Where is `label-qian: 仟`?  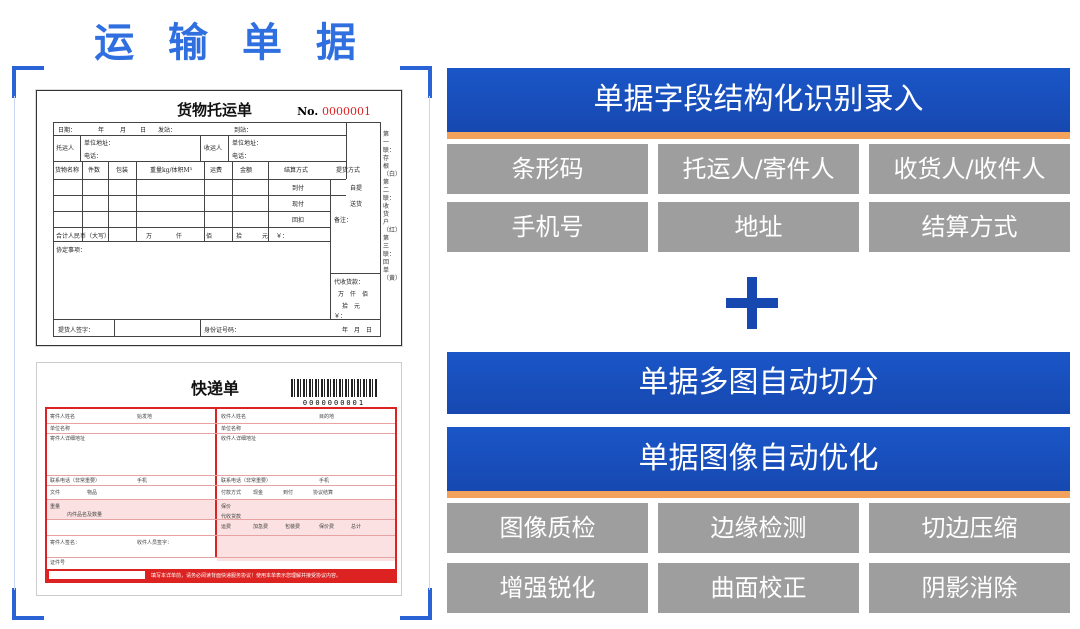
label-qian: 仟 is located at coordinates (179, 236).